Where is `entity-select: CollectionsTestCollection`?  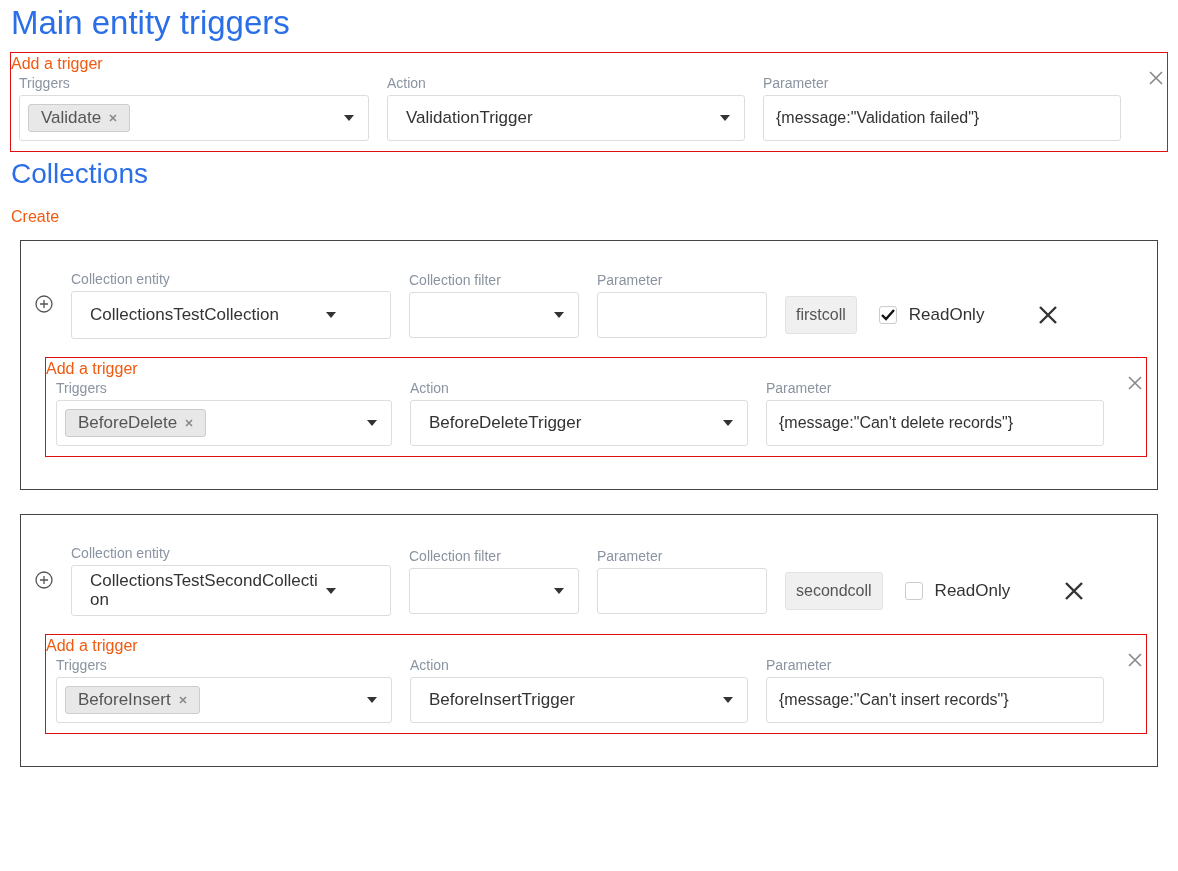 entity-select: CollectionsTestCollection is located at coordinates (231, 315).